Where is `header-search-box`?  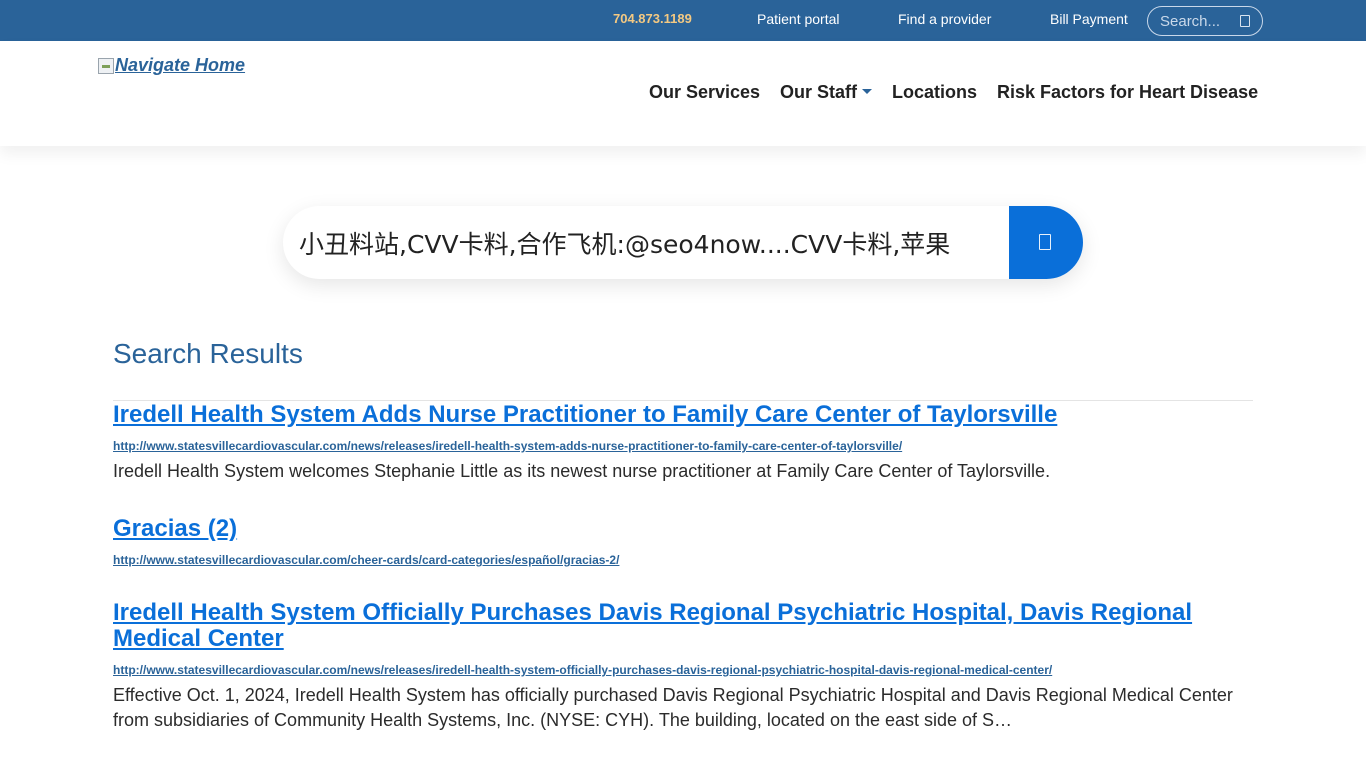 header-search-box is located at coordinates (1205, 21).